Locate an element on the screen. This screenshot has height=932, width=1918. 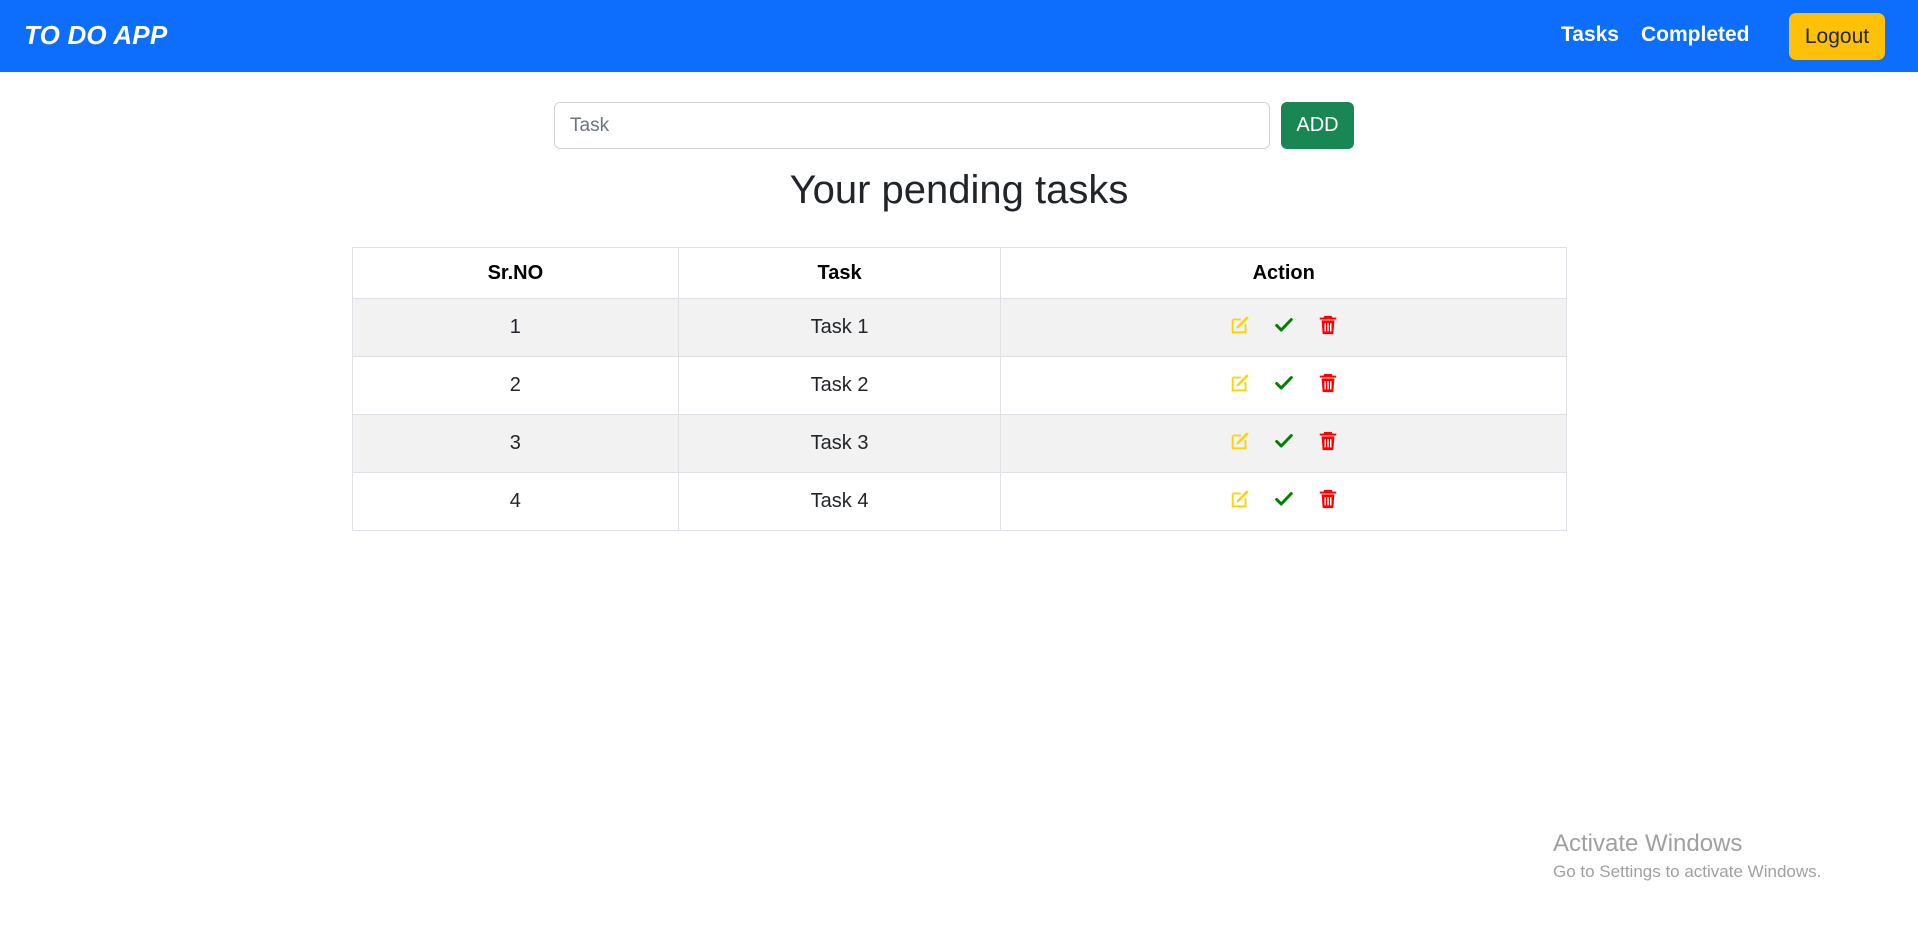
app-brand: TO DO APP is located at coordinates (95, 35).